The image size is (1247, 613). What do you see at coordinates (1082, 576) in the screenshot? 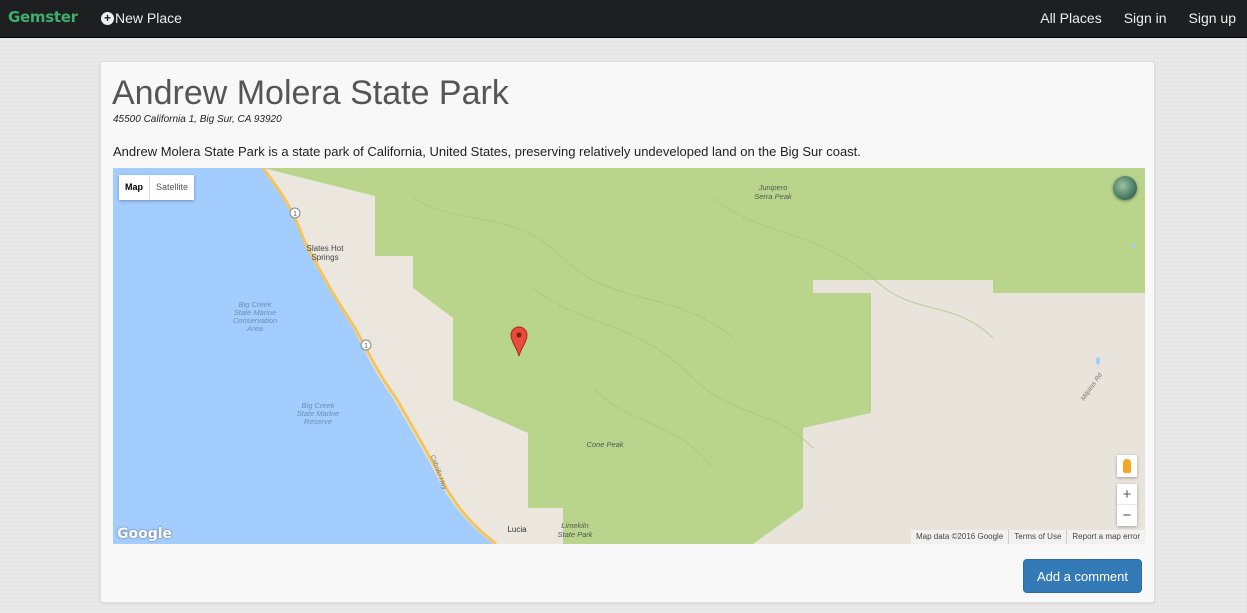
I see `add-comment-button: Add a comment` at bounding box center [1082, 576].